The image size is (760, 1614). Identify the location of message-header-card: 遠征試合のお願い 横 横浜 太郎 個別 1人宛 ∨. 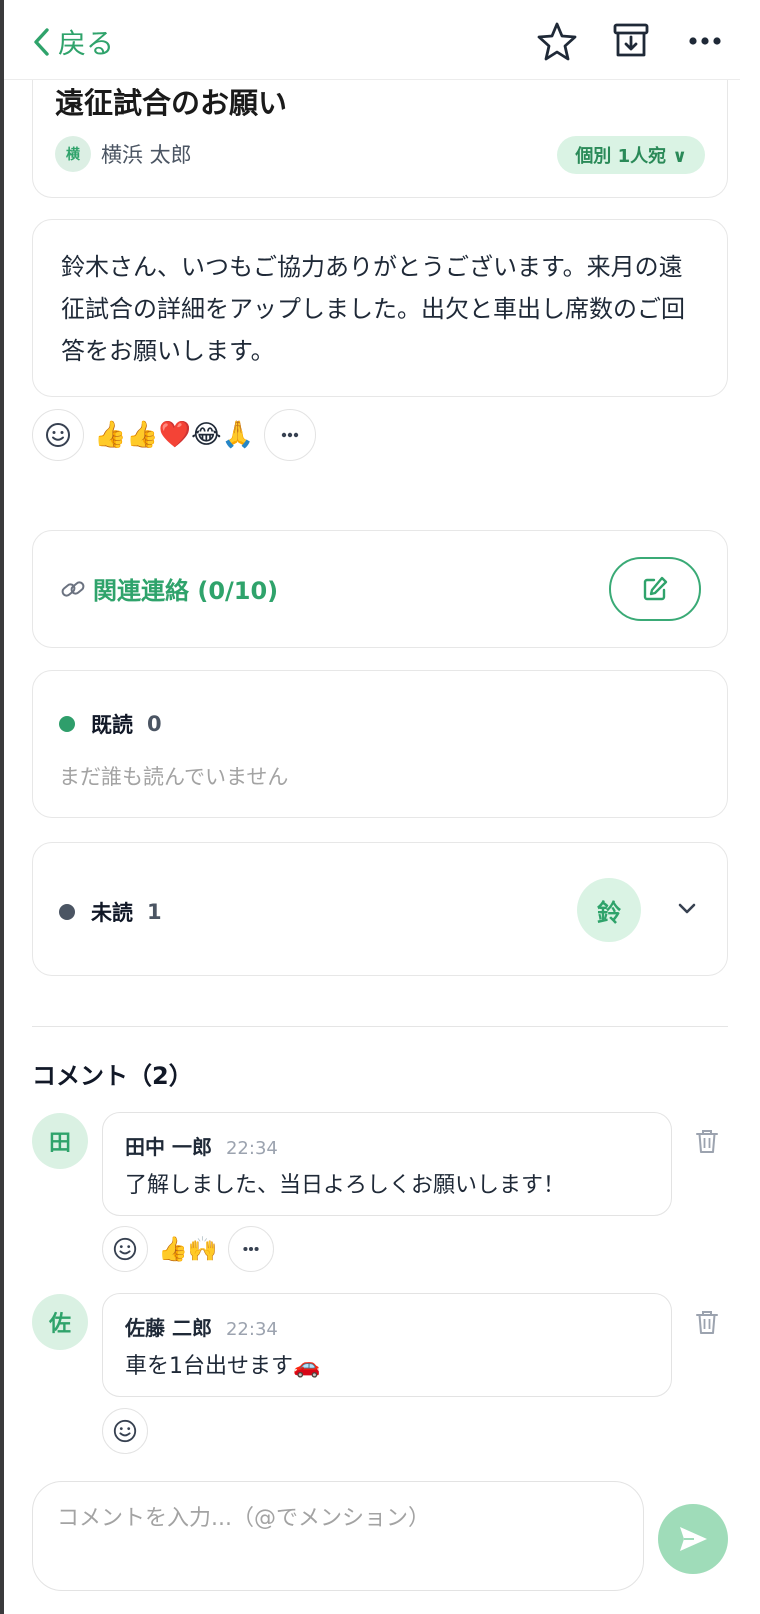
(380, 130).